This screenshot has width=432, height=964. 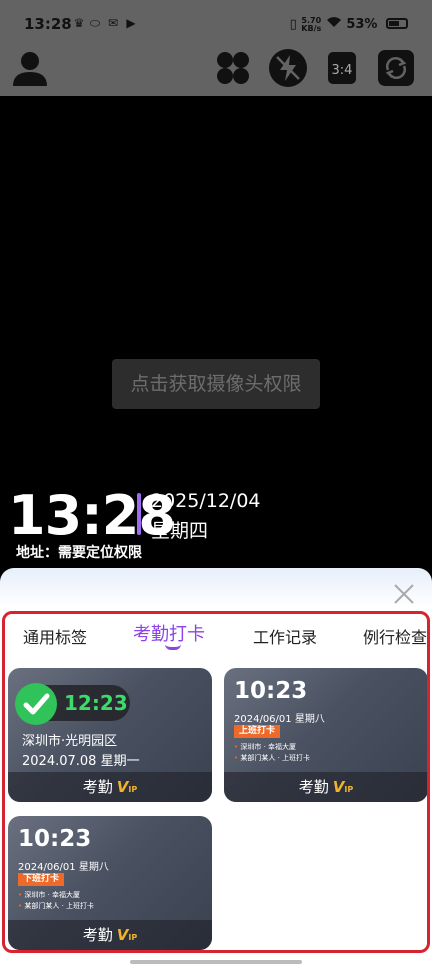 I want to click on vibrate-icon: ▯, so click(x=293, y=24).